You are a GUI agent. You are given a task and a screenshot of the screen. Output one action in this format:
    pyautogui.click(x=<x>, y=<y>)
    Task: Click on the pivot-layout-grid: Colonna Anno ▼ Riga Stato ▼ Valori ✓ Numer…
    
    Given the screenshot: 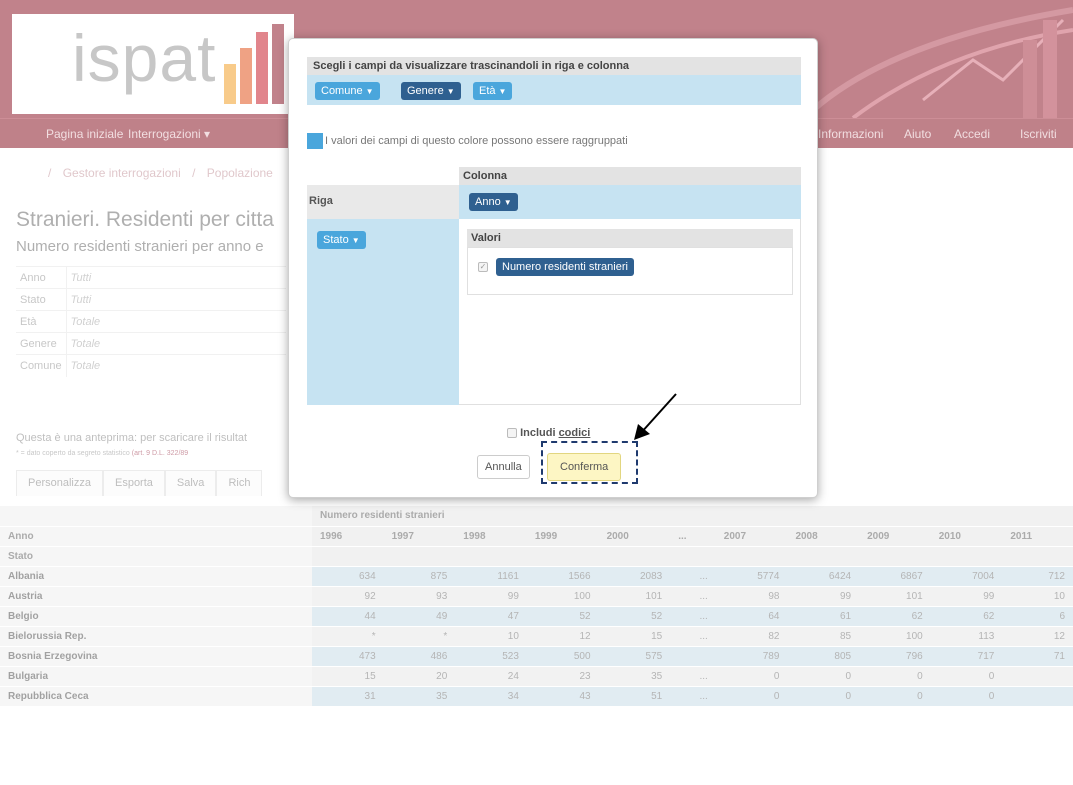 What is the action you would take?
    pyautogui.click(x=554, y=286)
    